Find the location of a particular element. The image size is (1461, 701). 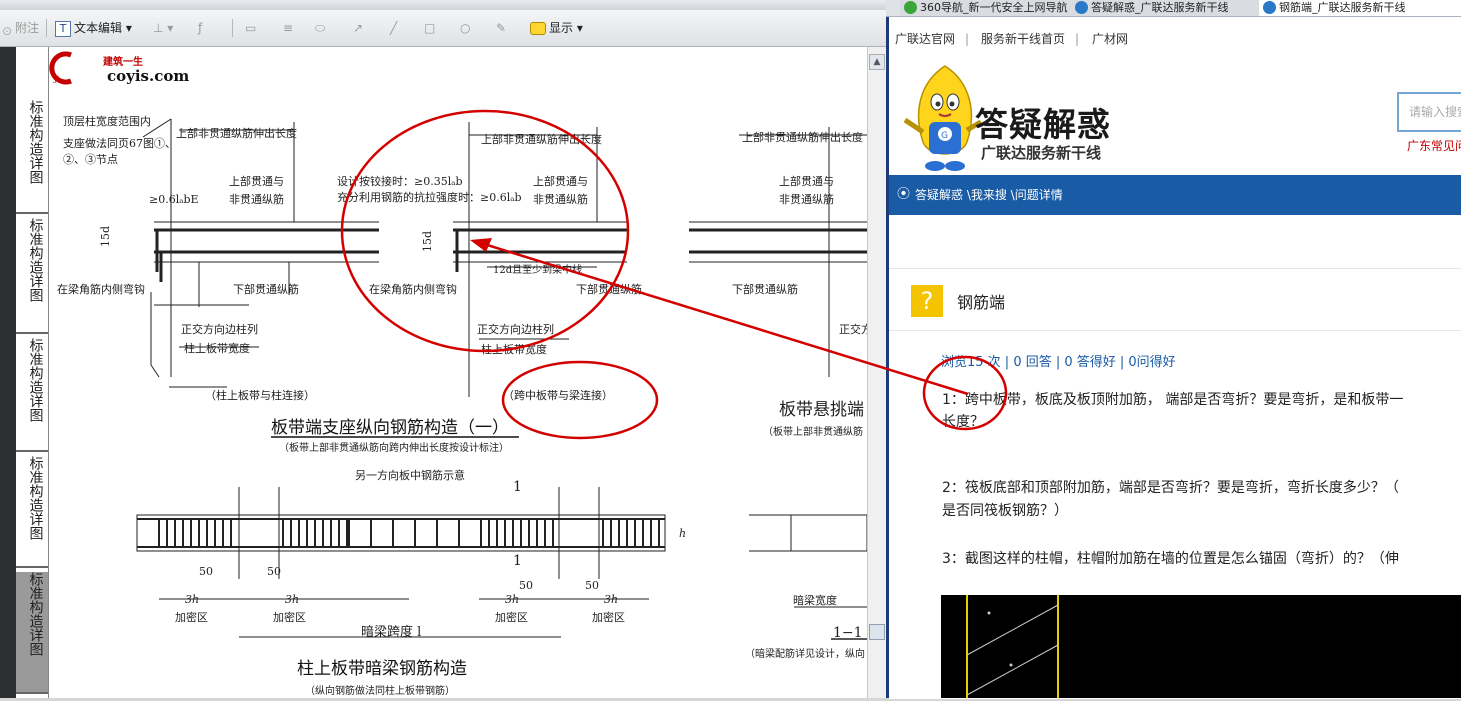

attach-button: ⊙ 附注 is located at coordinates (20, 28).